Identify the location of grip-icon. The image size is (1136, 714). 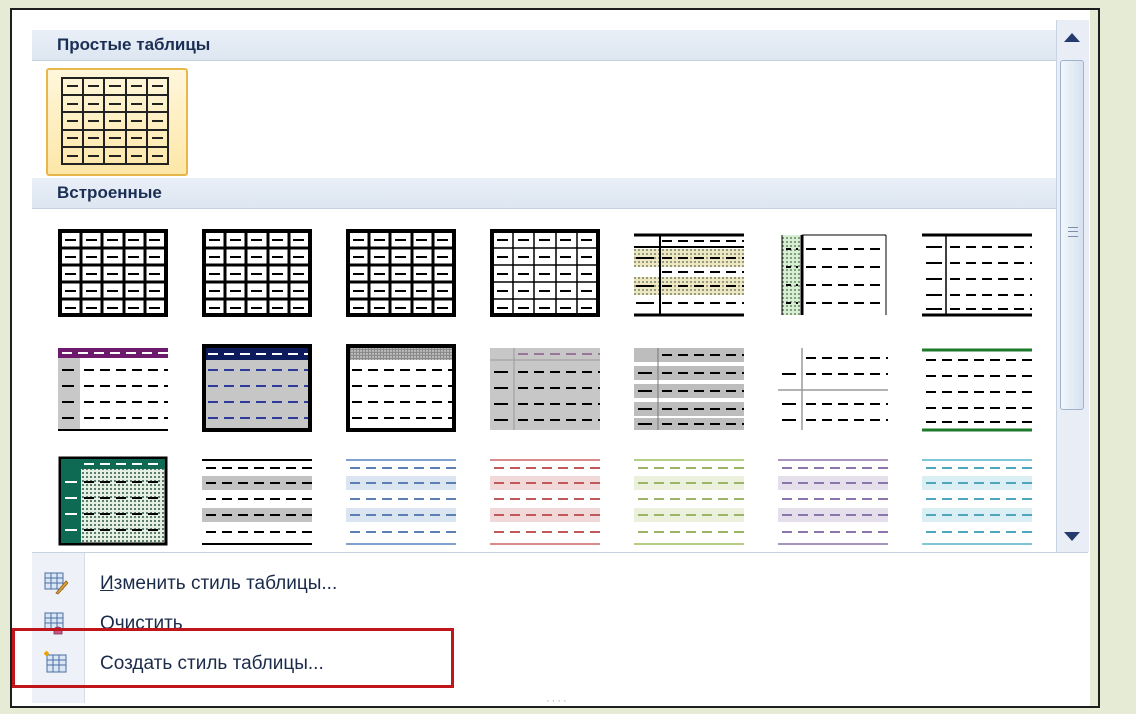
(1073, 232).